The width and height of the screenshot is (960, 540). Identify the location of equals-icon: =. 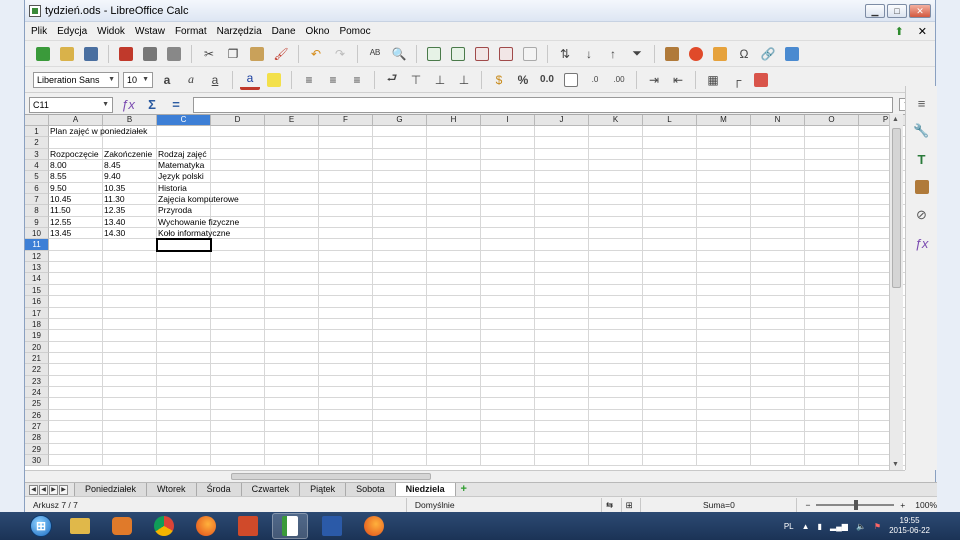
(176, 104).